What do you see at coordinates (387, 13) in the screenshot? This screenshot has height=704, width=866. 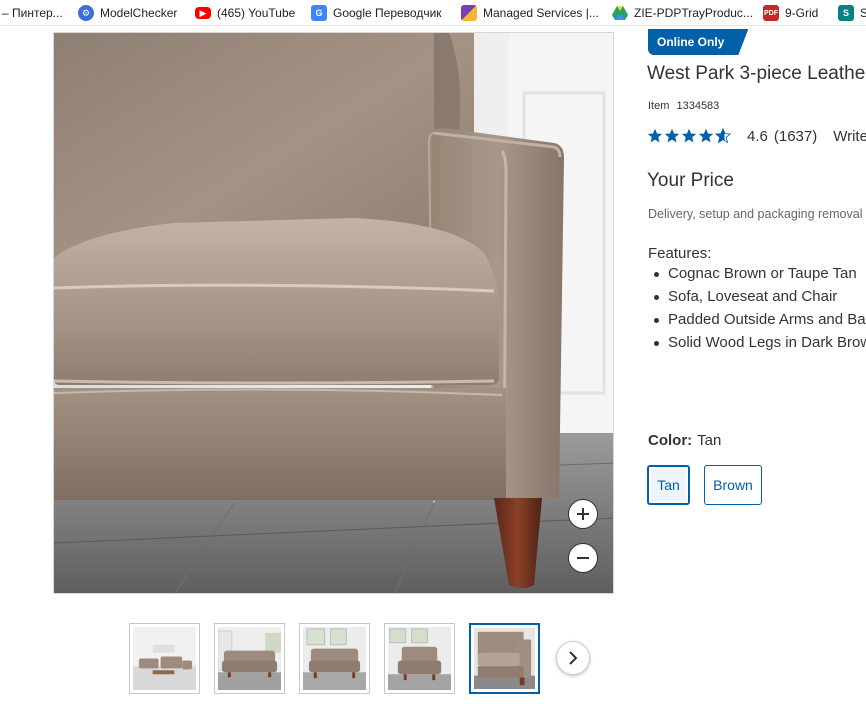 I see `bookmark-label: Google Переводчик` at bounding box center [387, 13].